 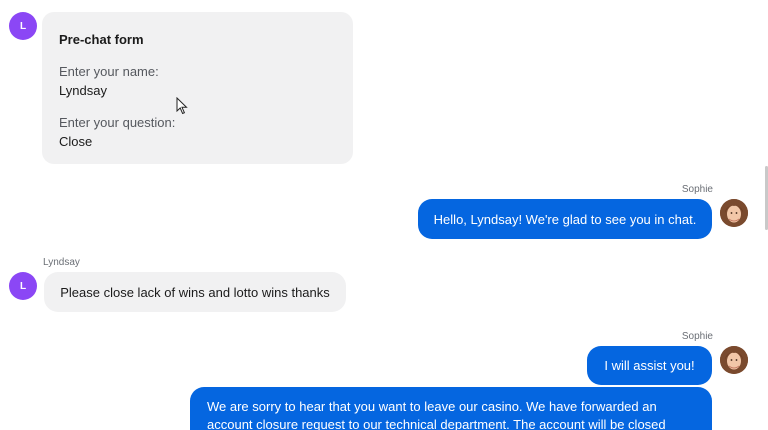 I want to click on agent-message-bubble: I will assist you!, so click(x=649, y=365).